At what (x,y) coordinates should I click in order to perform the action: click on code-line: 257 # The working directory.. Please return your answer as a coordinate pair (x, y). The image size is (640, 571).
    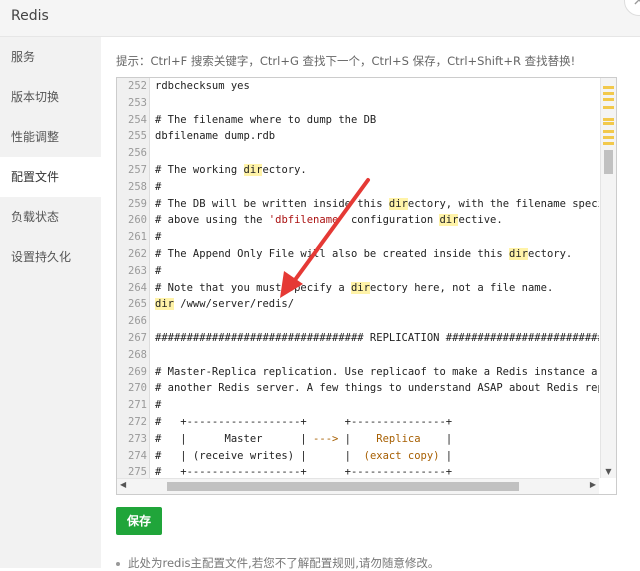
    Looking at the image, I should click on (358, 170).